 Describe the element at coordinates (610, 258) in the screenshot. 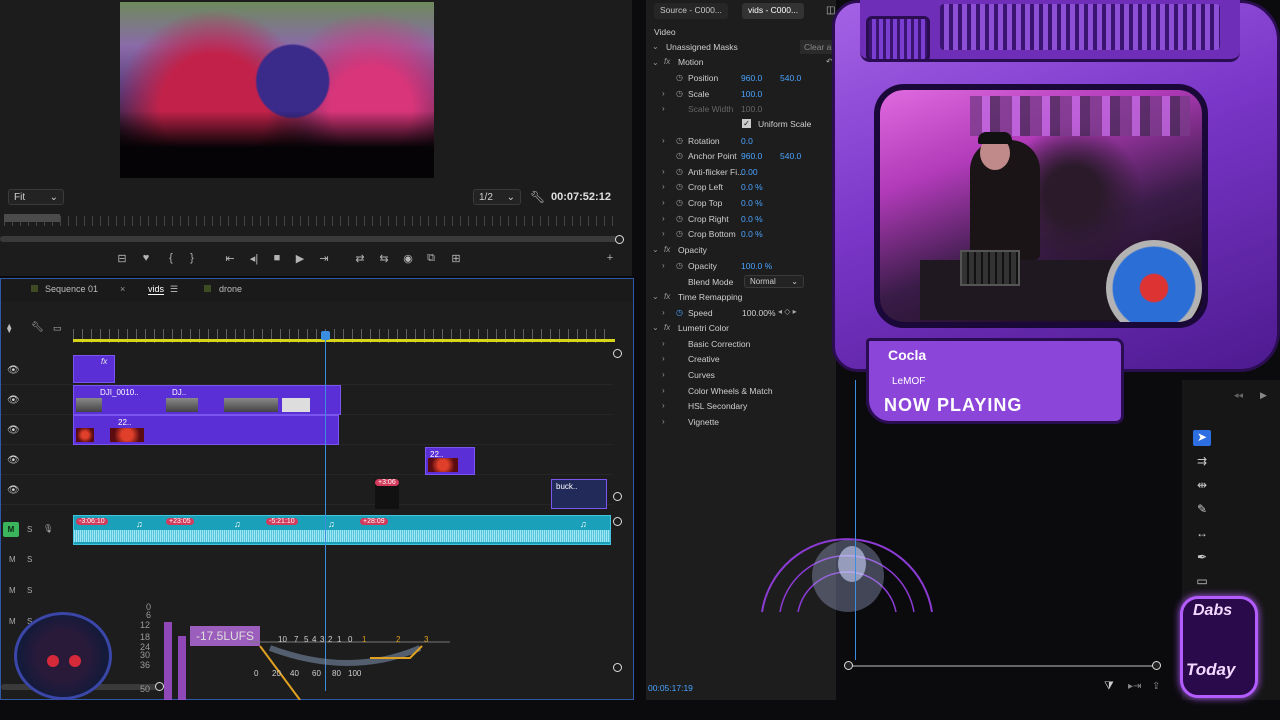

I see `add-button-icon: +` at that location.